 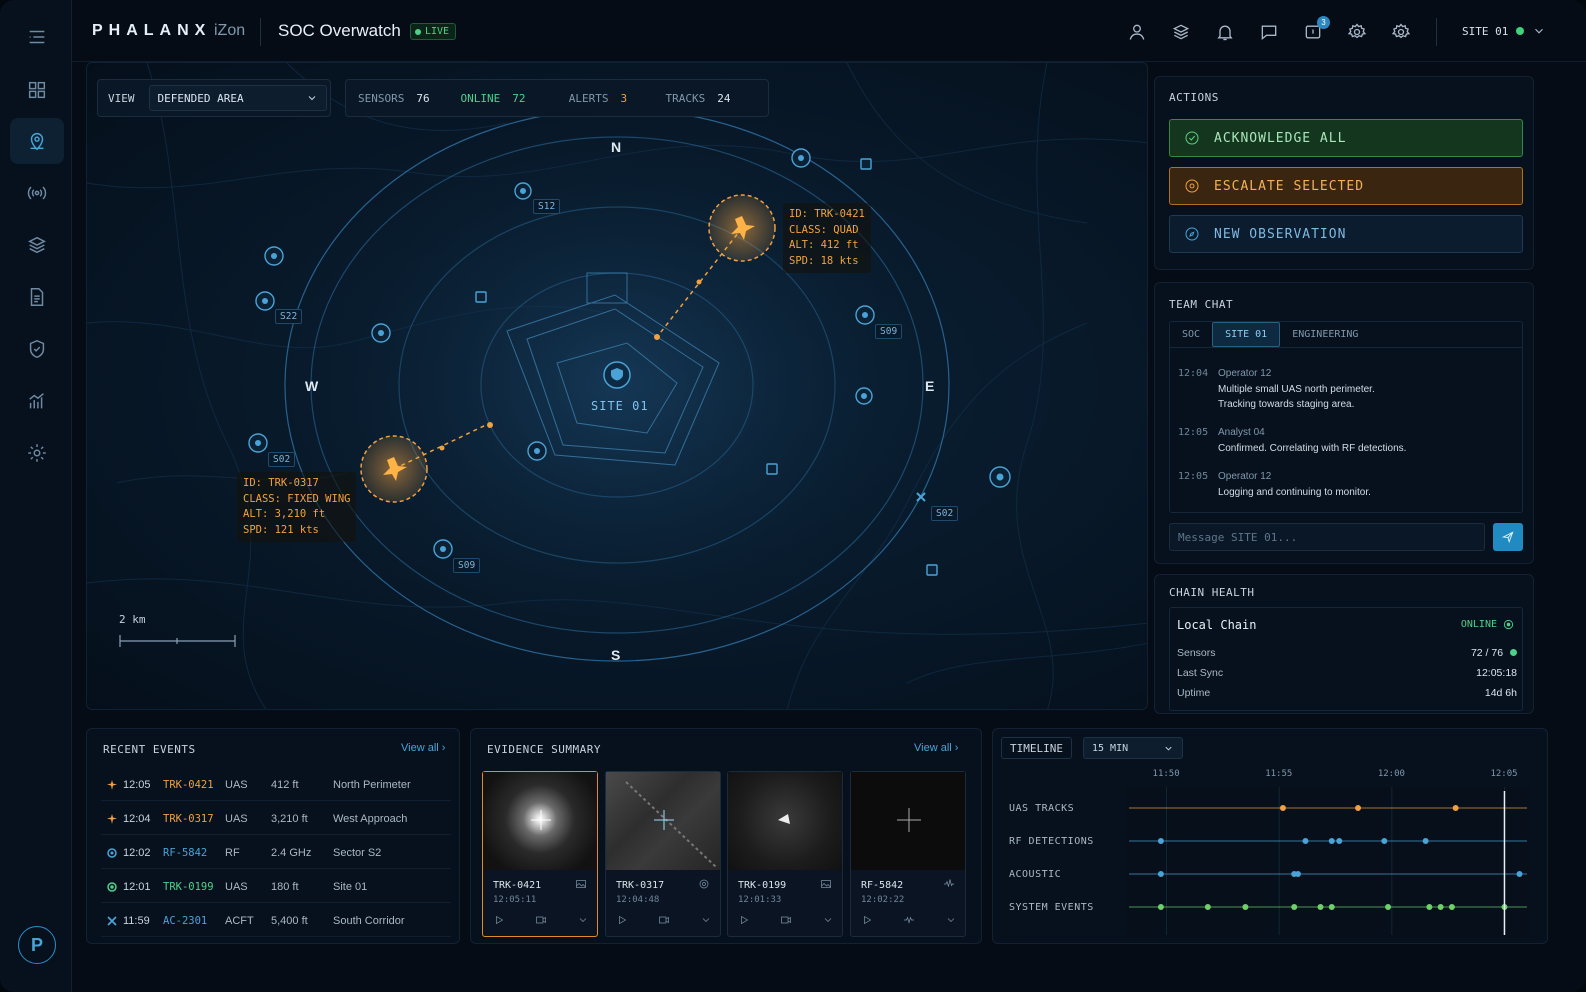 What do you see at coordinates (1508, 537) in the screenshot?
I see `send-button` at bounding box center [1508, 537].